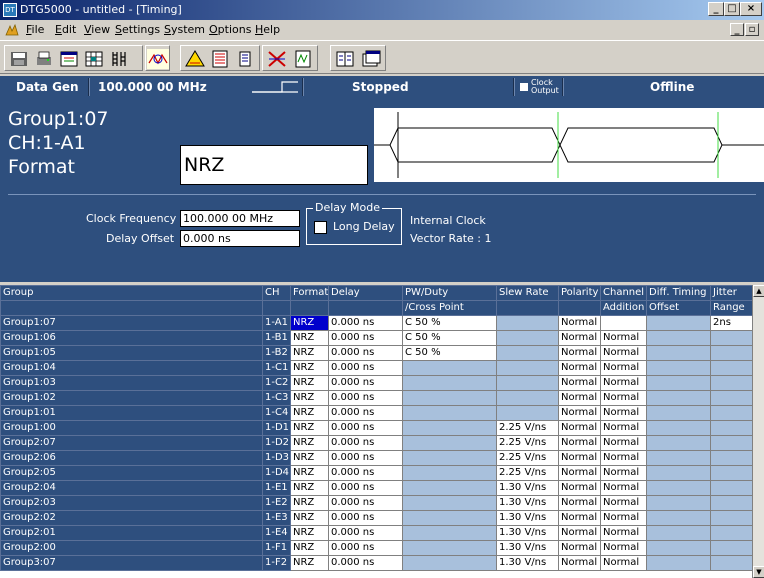 The width and height of the screenshot is (764, 578). I want to click on cell-ch: 1-B1, so click(276, 338).